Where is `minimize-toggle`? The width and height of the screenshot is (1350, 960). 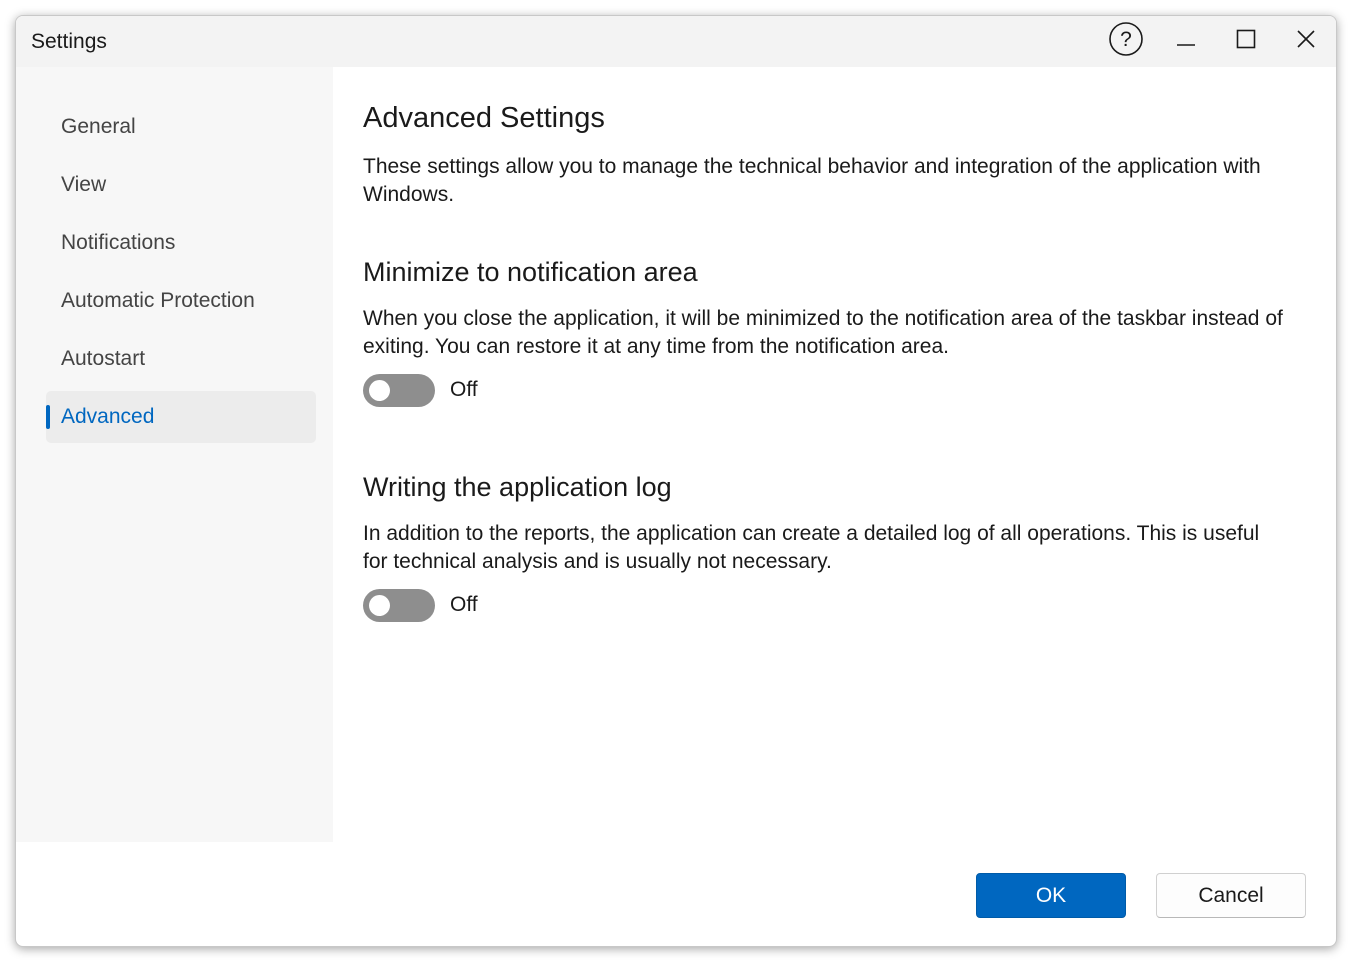
minimize-toggle is located at coordinates (399, 390).